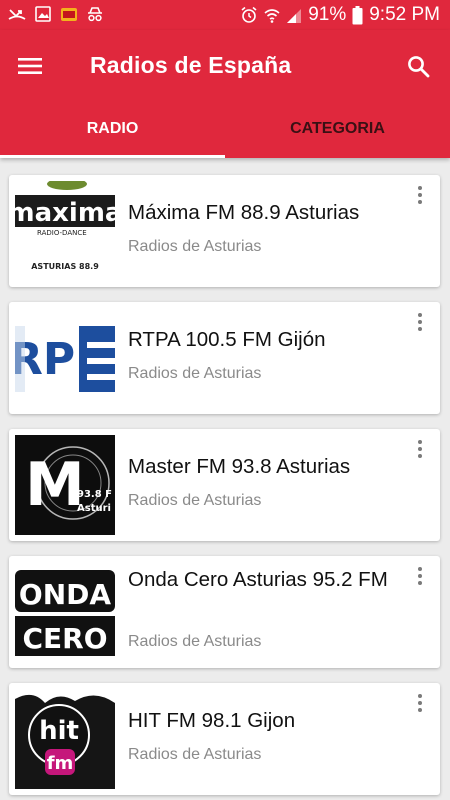 Image resolution: width=450 pixels, height=800 pixels. I want to click on onda-logo-text: ONDA, so click(65, 594).